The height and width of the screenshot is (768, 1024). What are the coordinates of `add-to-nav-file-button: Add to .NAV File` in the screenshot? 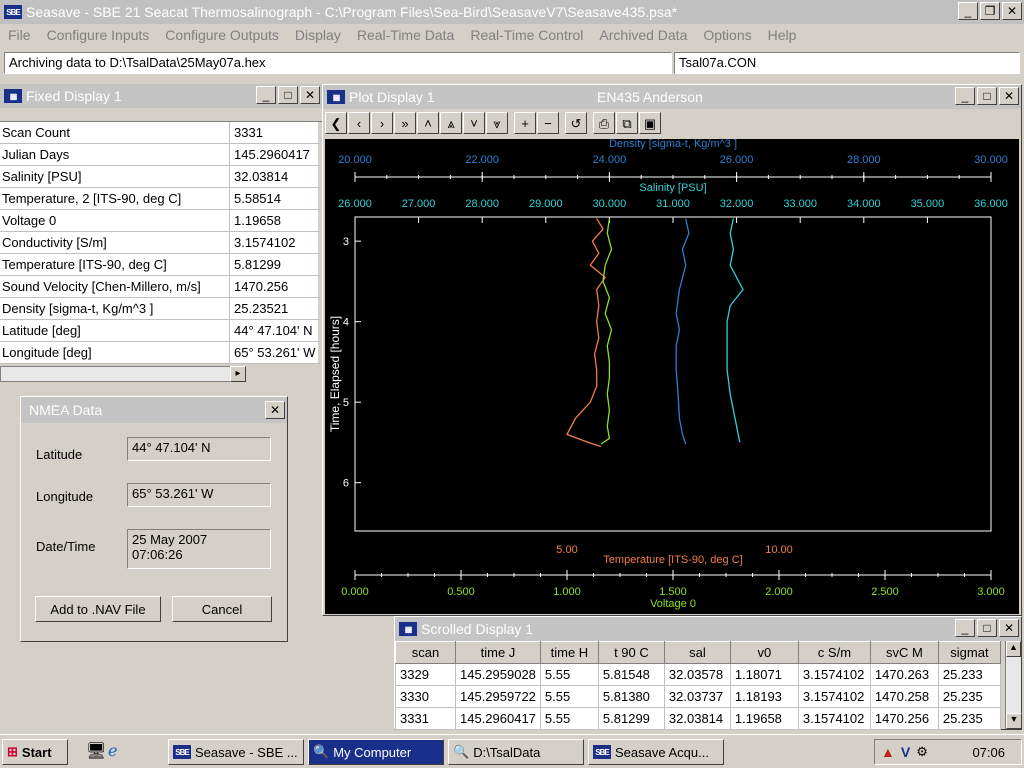 It's located at (98, 609).